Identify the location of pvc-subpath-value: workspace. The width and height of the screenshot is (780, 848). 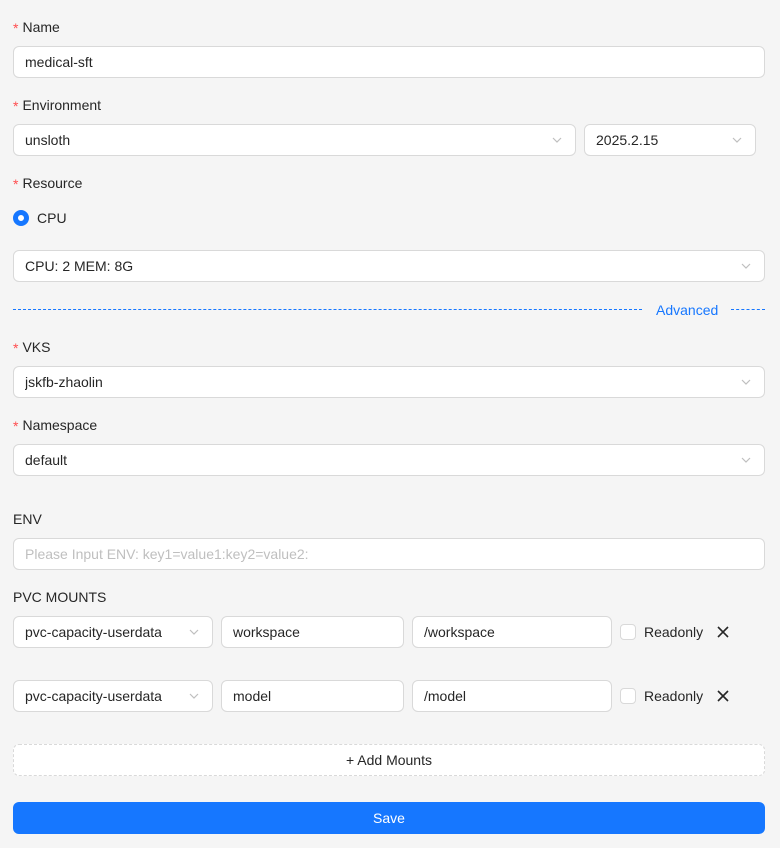
(266, 632).